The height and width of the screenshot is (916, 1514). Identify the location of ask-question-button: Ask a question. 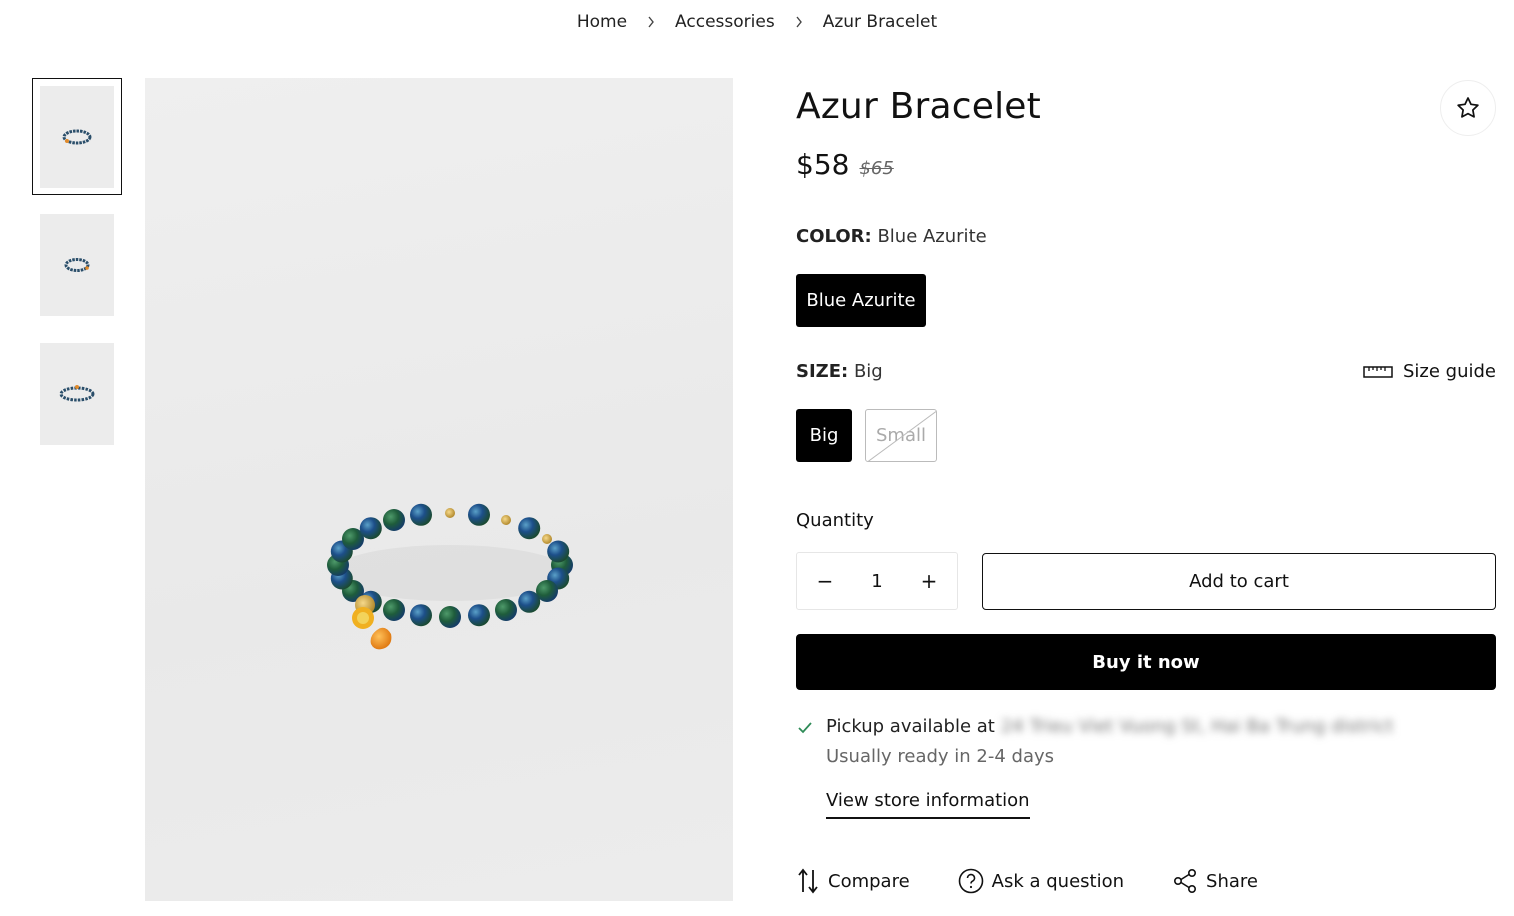
(1041, 881).